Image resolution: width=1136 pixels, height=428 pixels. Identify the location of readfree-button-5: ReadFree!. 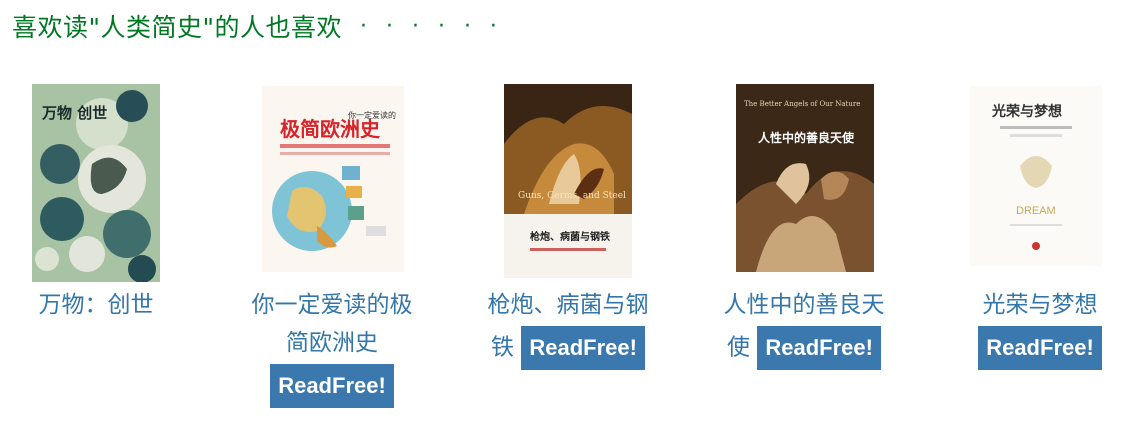
(1040, 348).